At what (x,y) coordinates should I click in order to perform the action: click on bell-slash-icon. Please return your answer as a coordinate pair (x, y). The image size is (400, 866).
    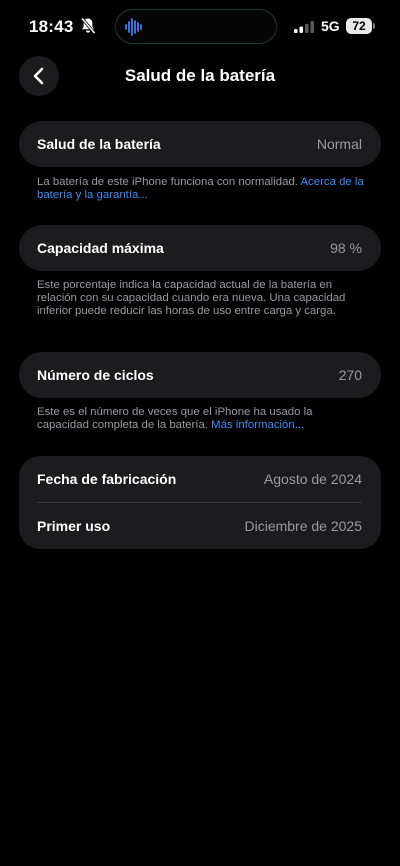
    Looking at the image, I should click on (88, 25).